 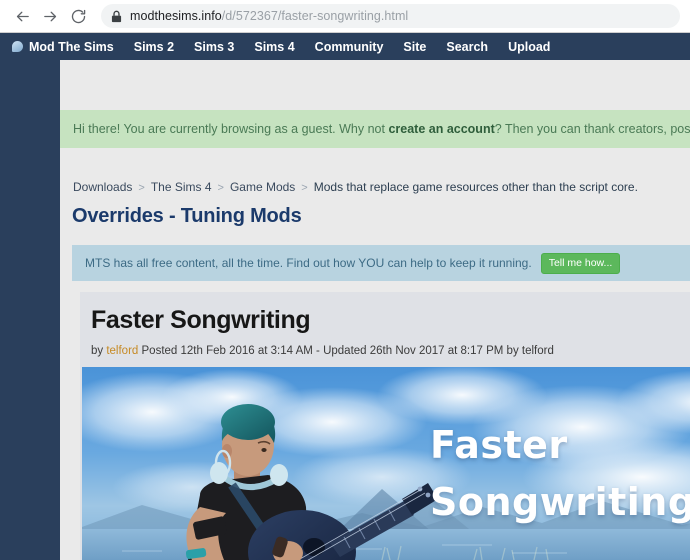 What do you see at coordinates (592, 129) in the screenshot?
I see `guest-notice-text-after: ? Then you can thank creators, post fee` at bounding box center [592, 129].